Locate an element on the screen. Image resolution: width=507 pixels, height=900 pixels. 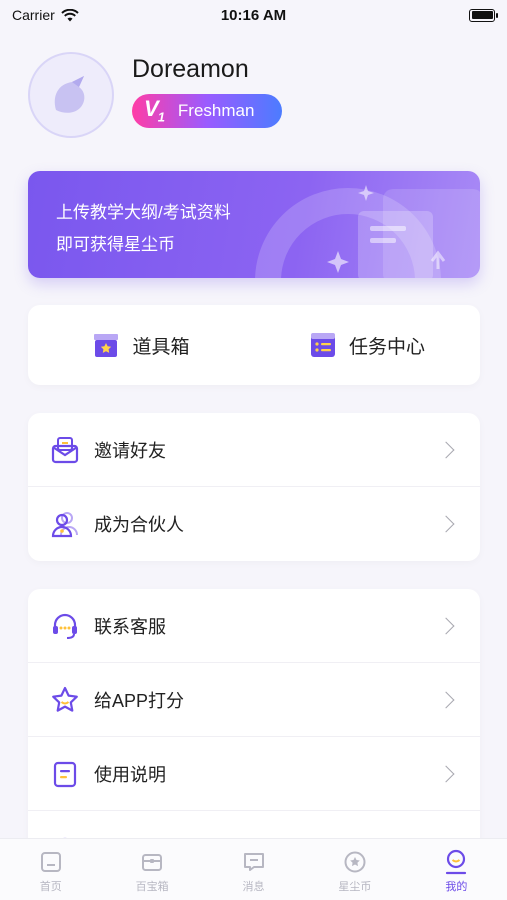
tab-messages: 消息 is located at coordinates (253, 869).